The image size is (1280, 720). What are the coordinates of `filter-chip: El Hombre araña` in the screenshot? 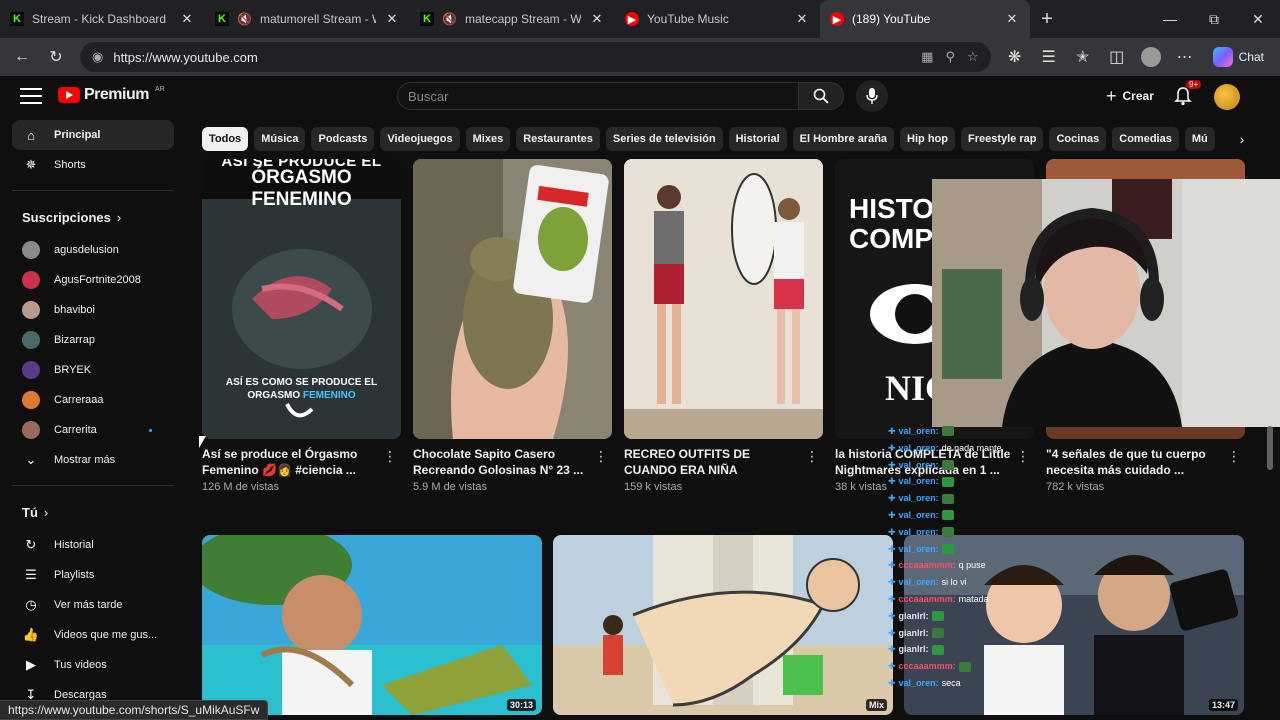 It's located at (843, 139).